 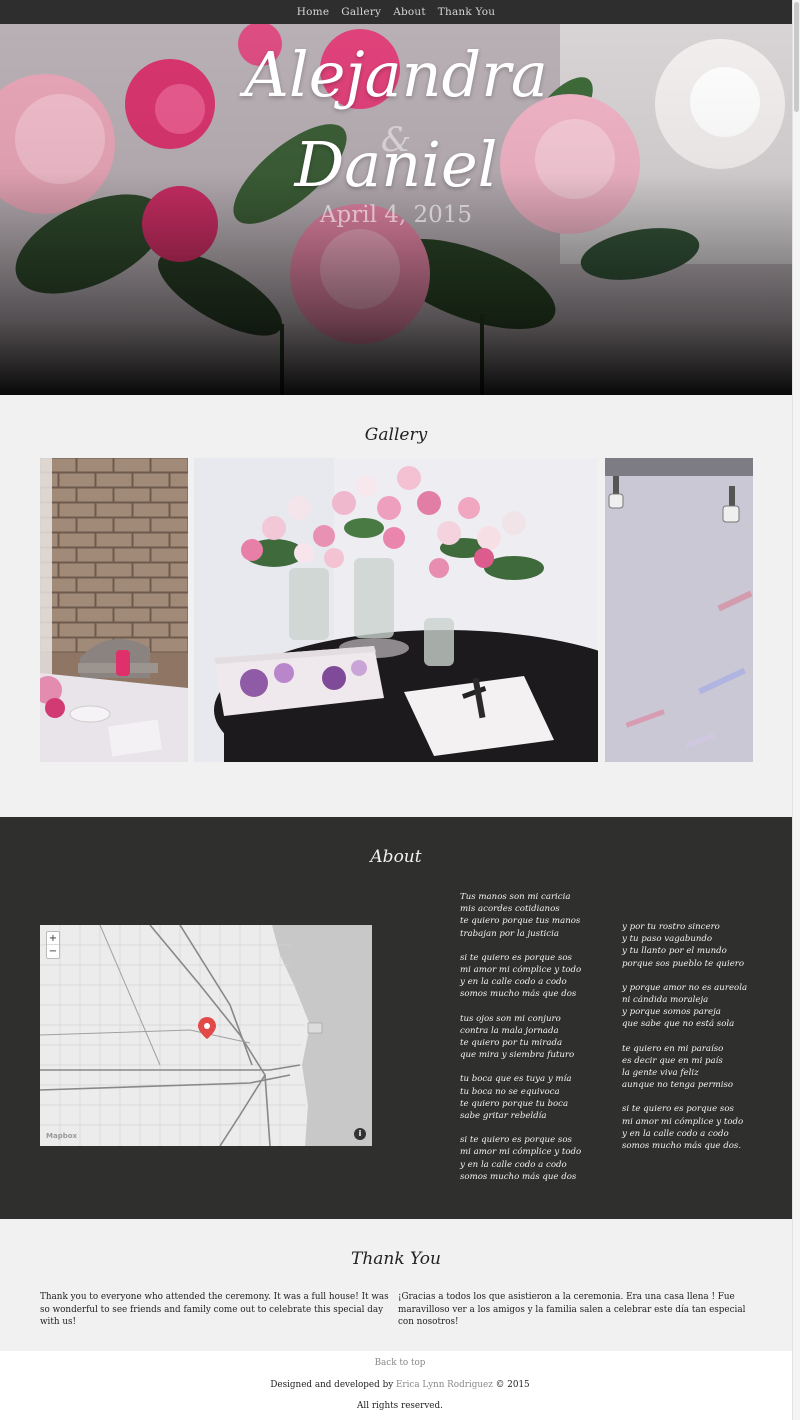 I want to click on location-map: + − Mapbox i, so click(x=206, y=1035).